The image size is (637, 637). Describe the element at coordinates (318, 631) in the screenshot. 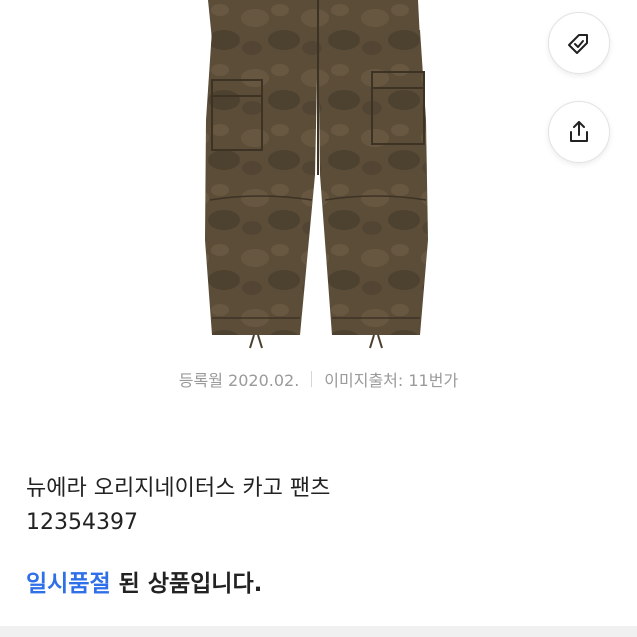

I see `section-divider` at that location.